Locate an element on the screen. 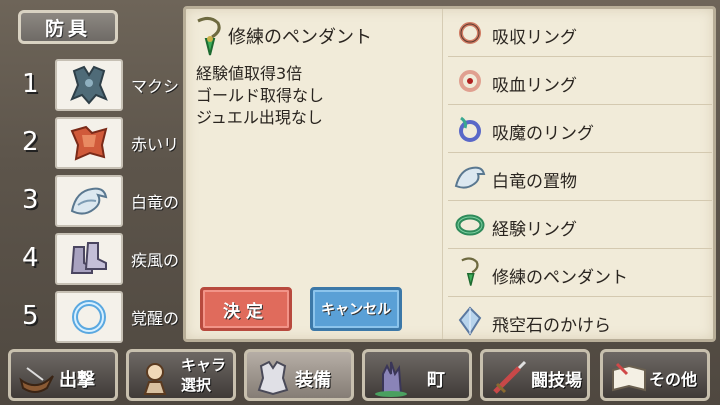 The width and height of the screenshot is (720, 405). slot-item-name: 赤いリ is located at coordinates (155, 144).